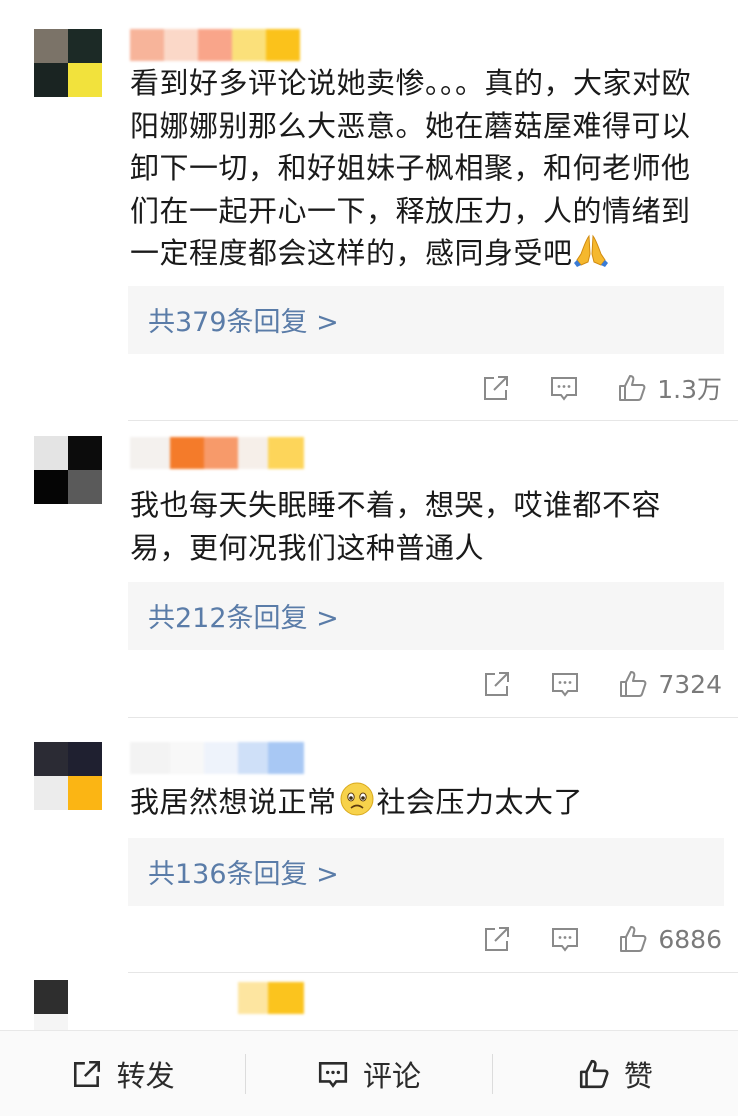 This screenshot has height=1116, width=738. What do you see at coordinates (590, 250) in the screenshot?
I see `folded-hands-icon` at bounding box center [590, 250].